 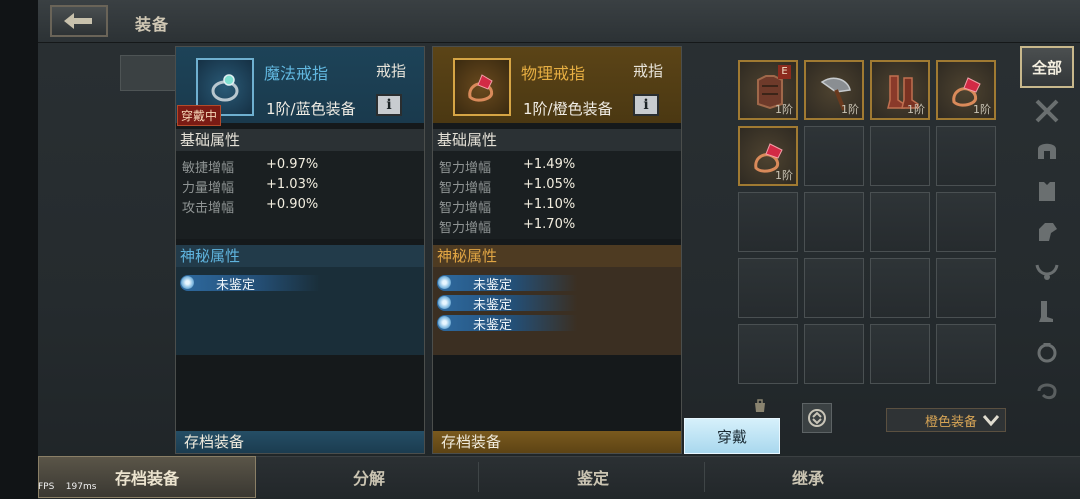 I want to click on mystic-list: 未鉴定, so click(x=300, y=311).